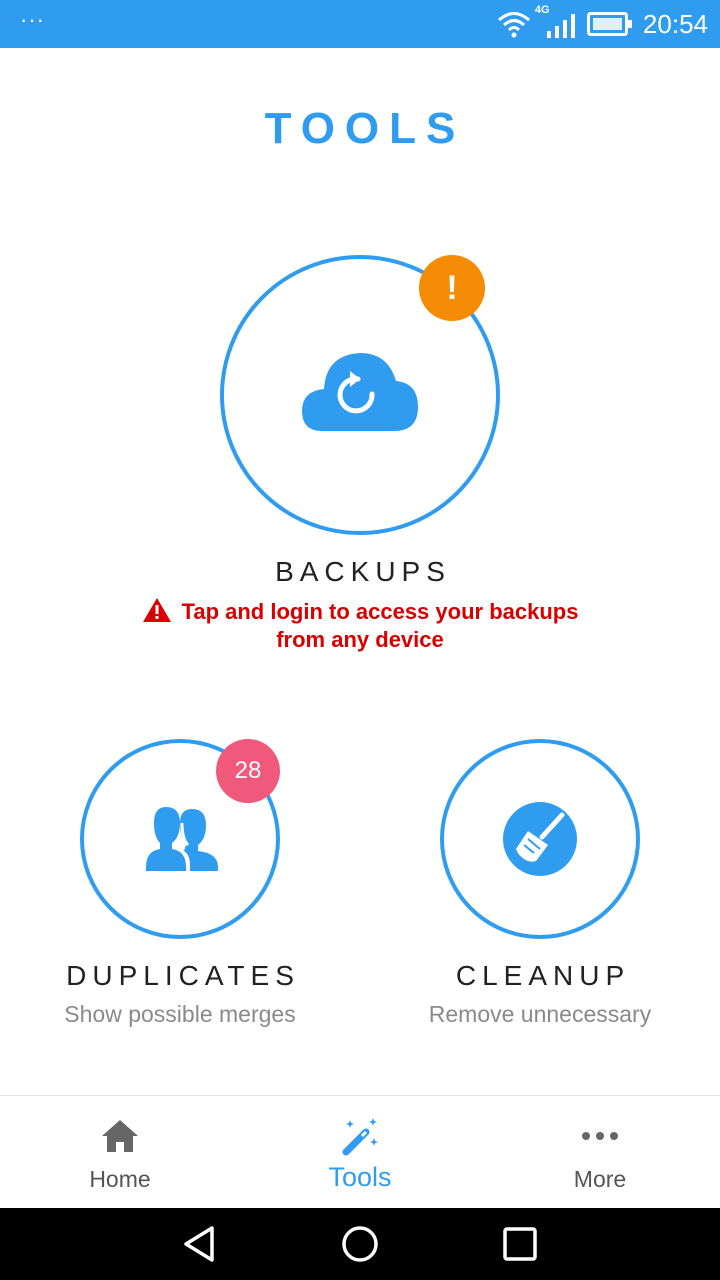  What do you see at coordinates (540, 1014) in the screenshot?
I see `cleanup-subtitle: Remove unnecessary` at bounding box center [540, 1014].